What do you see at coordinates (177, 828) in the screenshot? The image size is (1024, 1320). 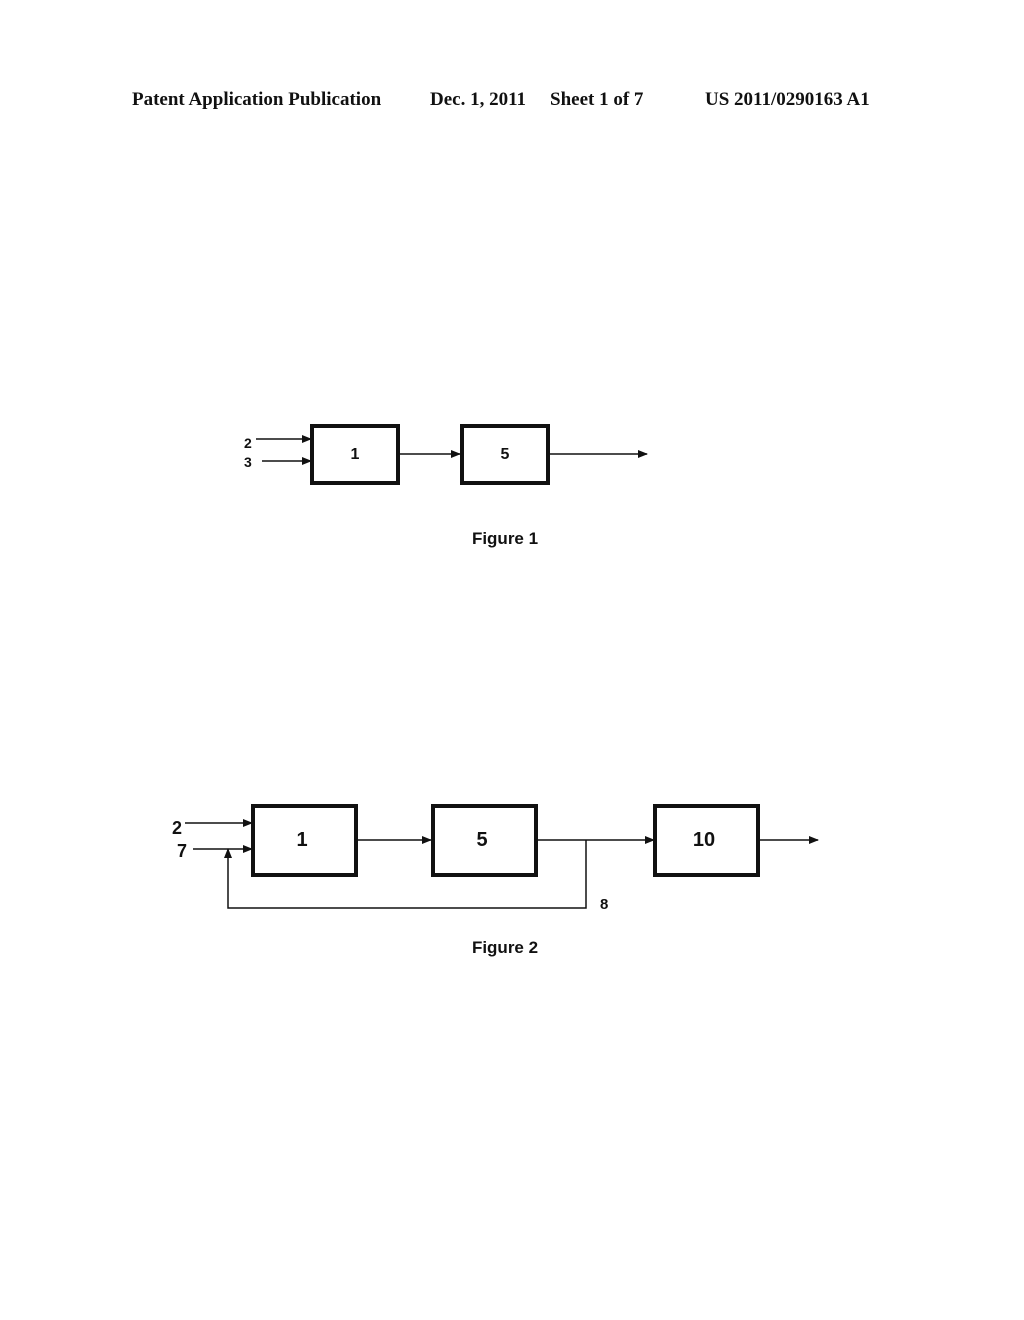 I see `fig2-input-label-2: 2` at bounding box center [177, 828].